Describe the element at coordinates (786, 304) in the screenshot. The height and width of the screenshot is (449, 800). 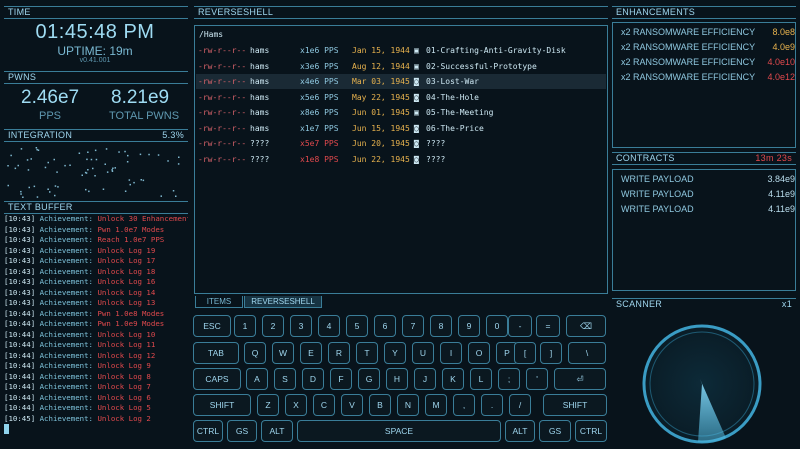
I see `scanner-multiplier: x1` at that location.